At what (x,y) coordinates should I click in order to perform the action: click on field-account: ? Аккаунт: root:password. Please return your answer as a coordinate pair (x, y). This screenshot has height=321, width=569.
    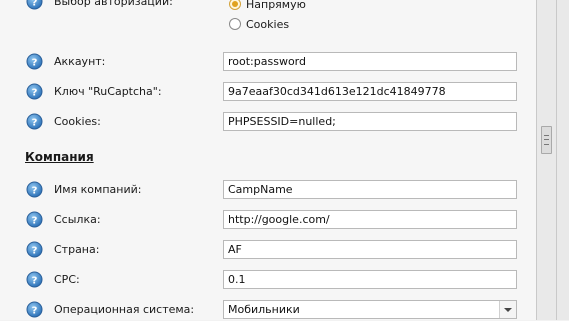
    Looking at the image, I should click on (268, 62).